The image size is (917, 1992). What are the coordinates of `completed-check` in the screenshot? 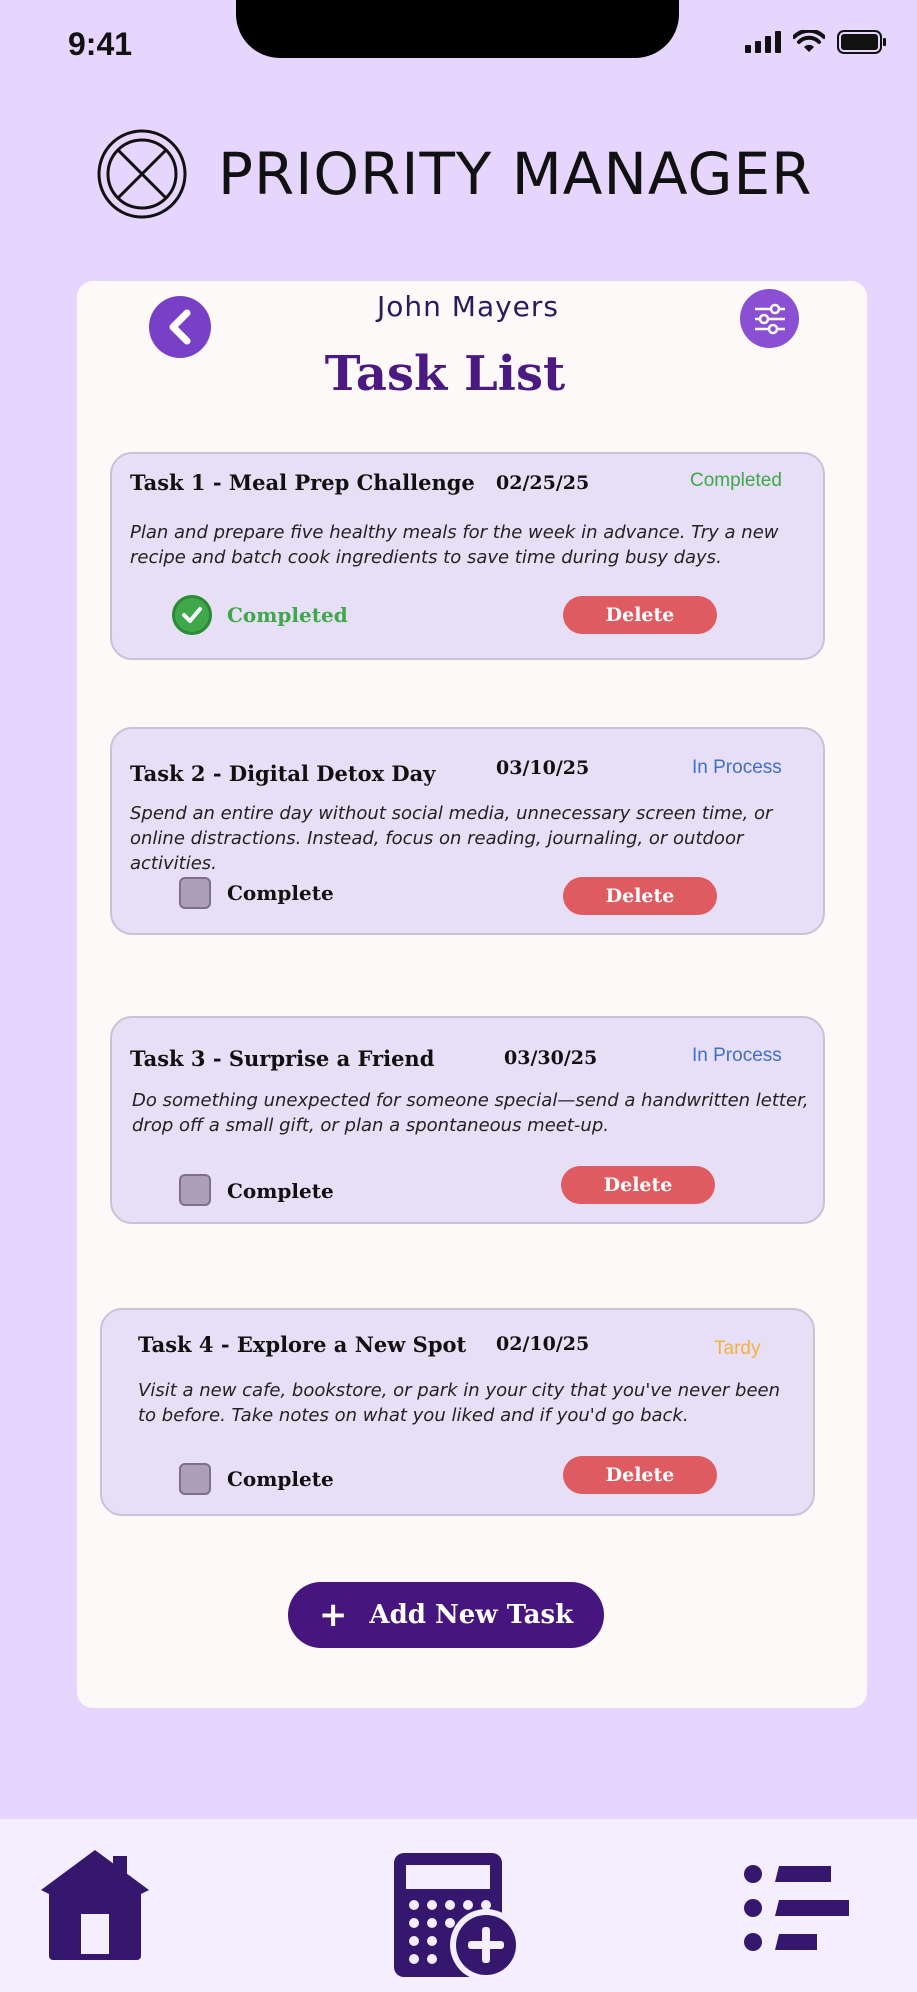 It's located at (192, 615).